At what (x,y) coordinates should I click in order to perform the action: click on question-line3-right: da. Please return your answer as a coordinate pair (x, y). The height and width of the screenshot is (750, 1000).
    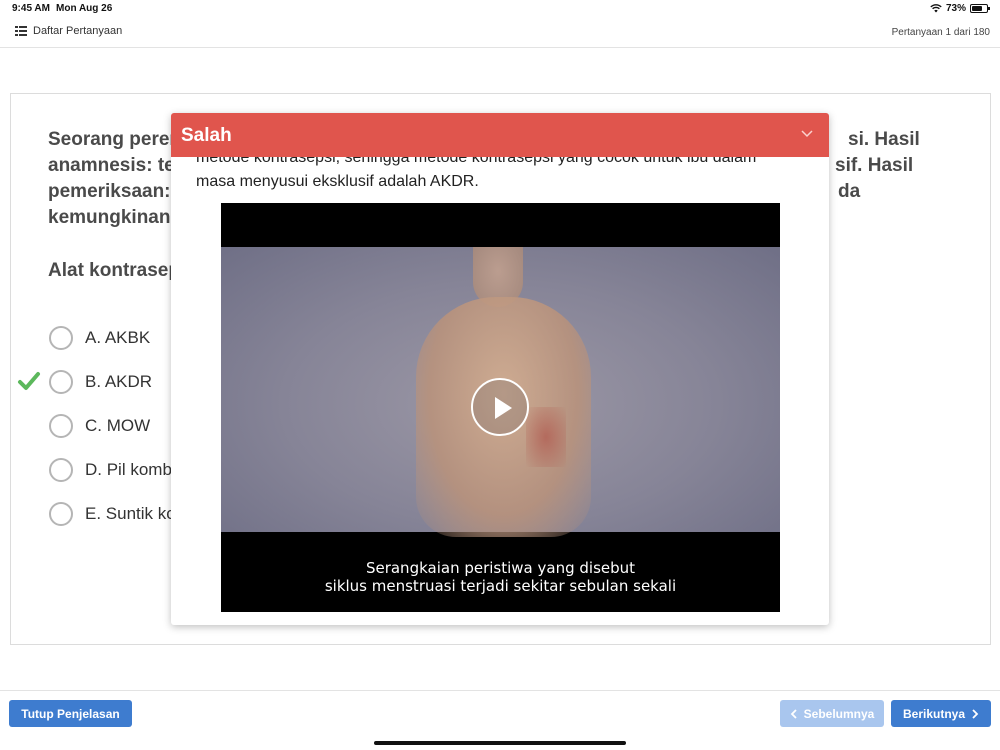
    Looking at the image, I should click on (849, 191).